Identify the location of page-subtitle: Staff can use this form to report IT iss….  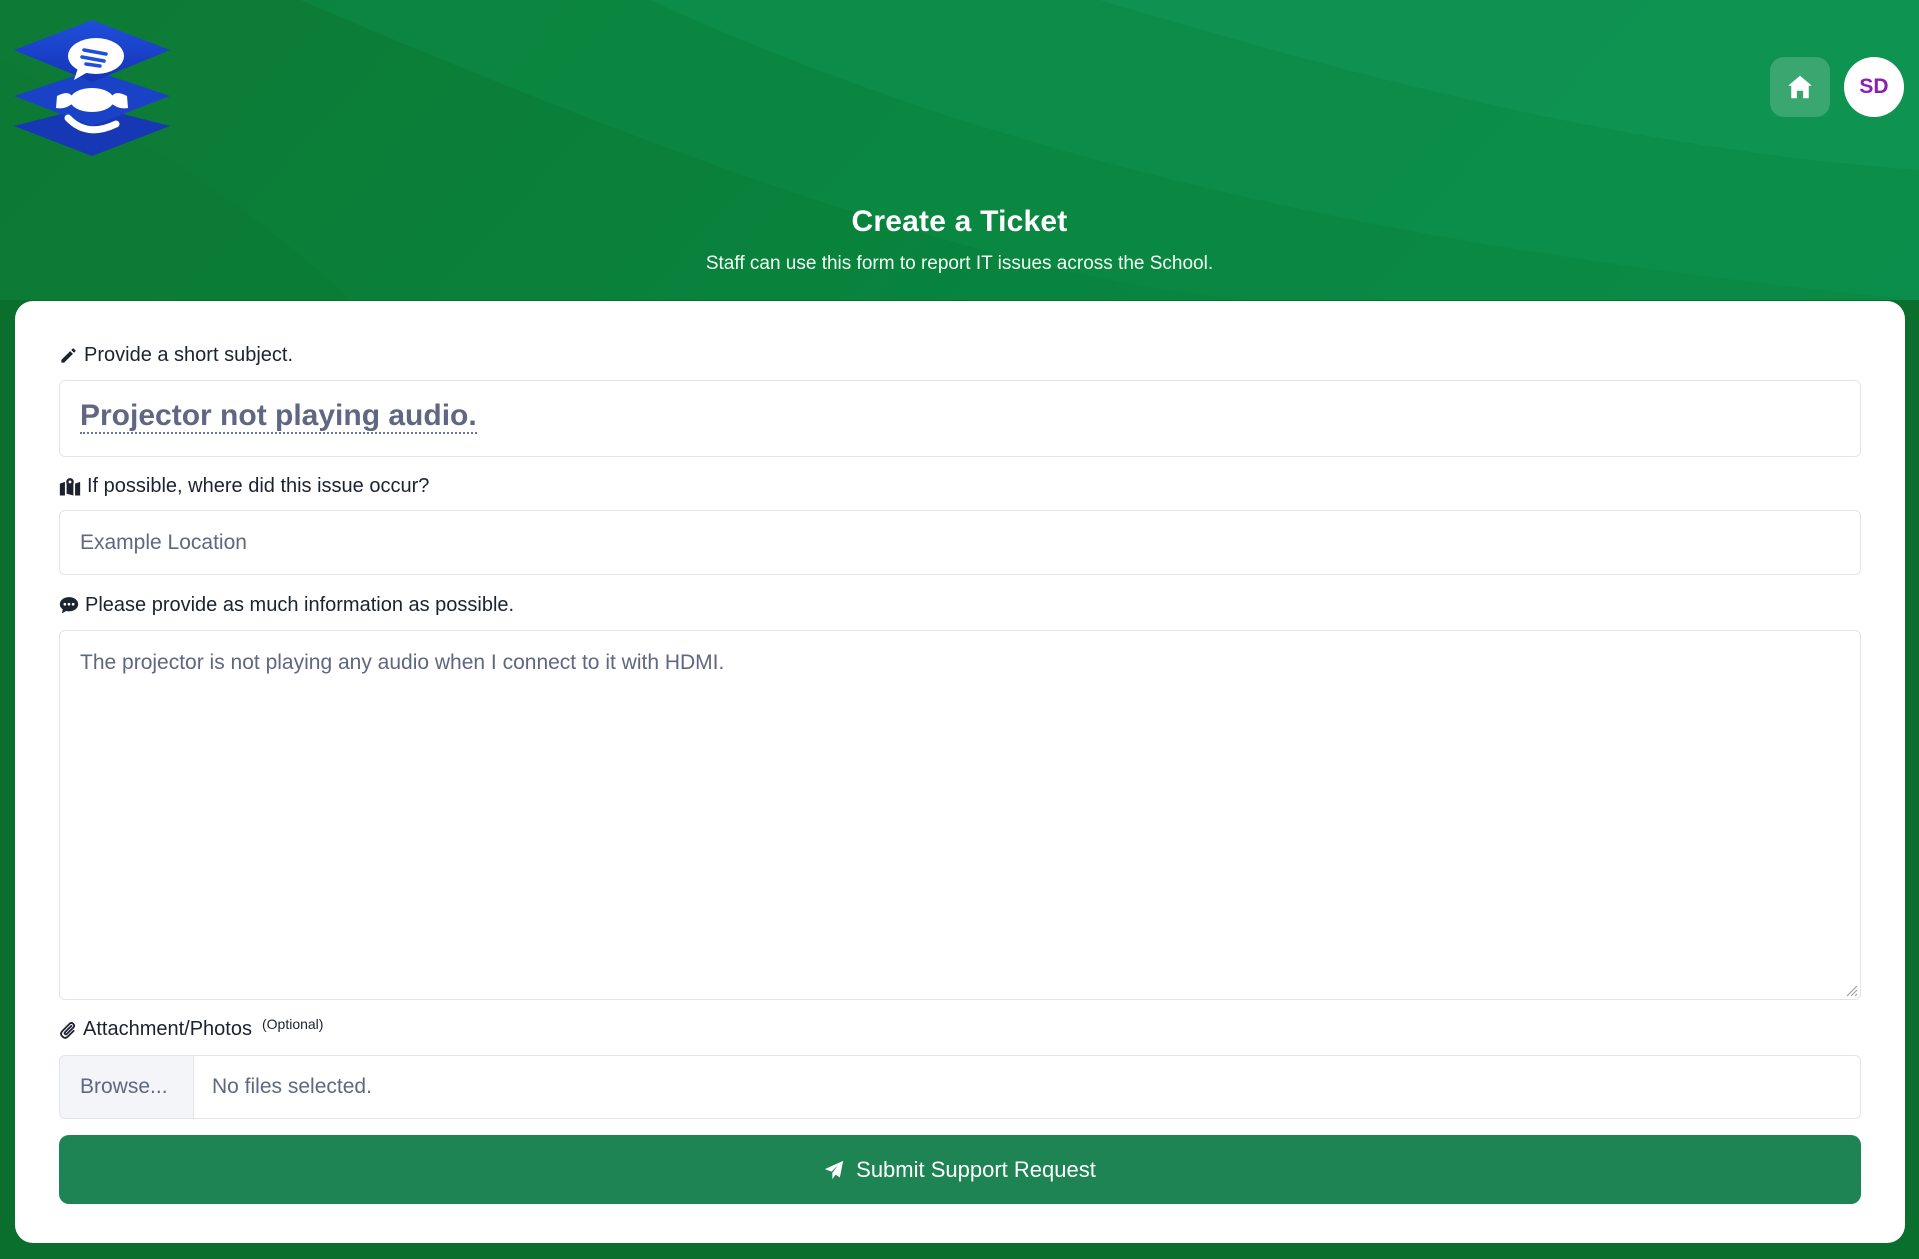
(959, 263).